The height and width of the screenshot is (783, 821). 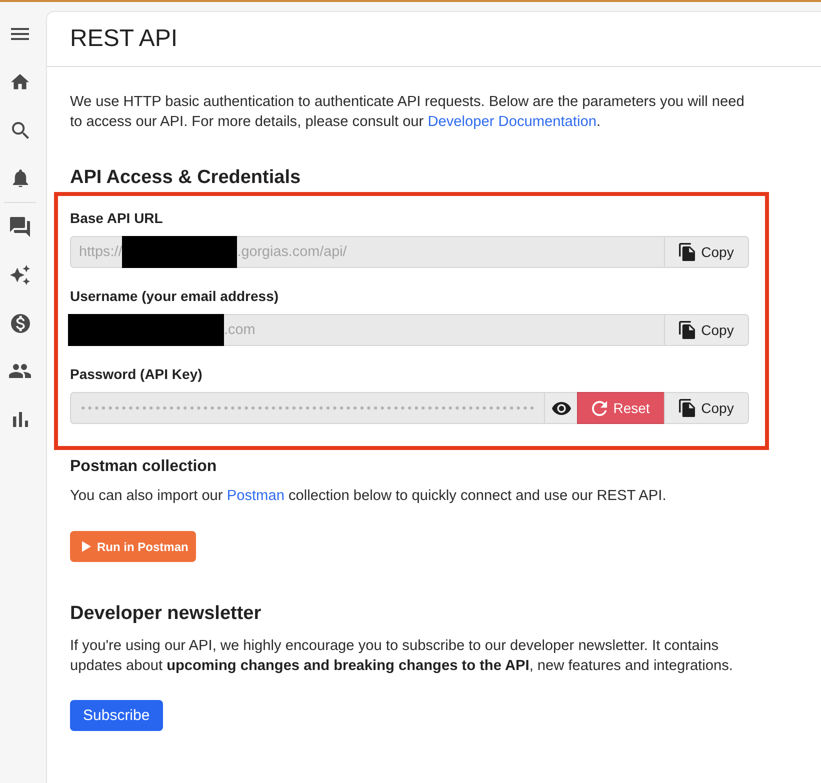 I want to click on people-icon, so click(x=20, y=371).